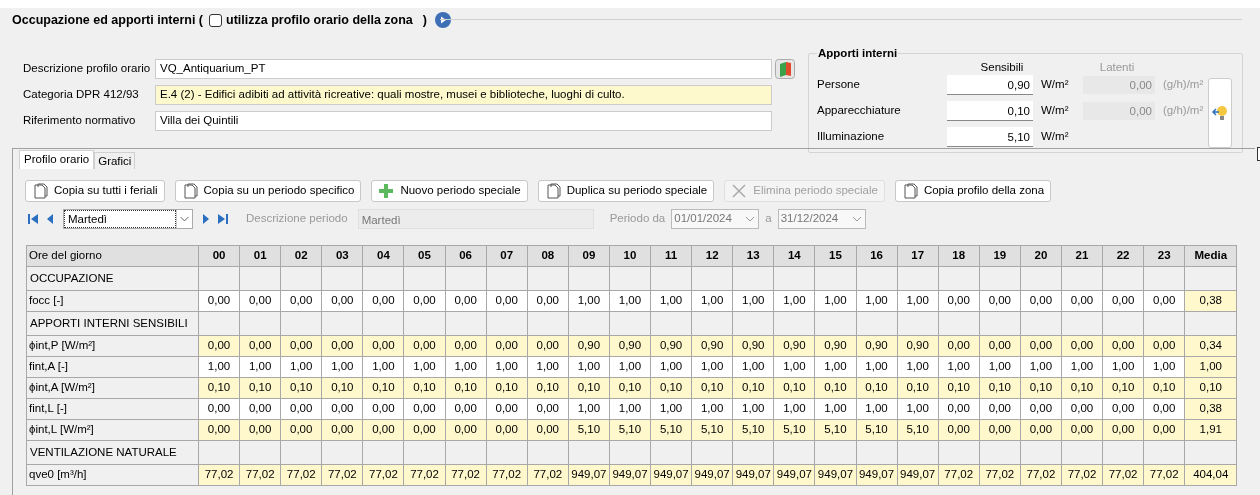  Describe the element at coordinates (215, 20) in the screenshot. I see `checkbox` at that location.